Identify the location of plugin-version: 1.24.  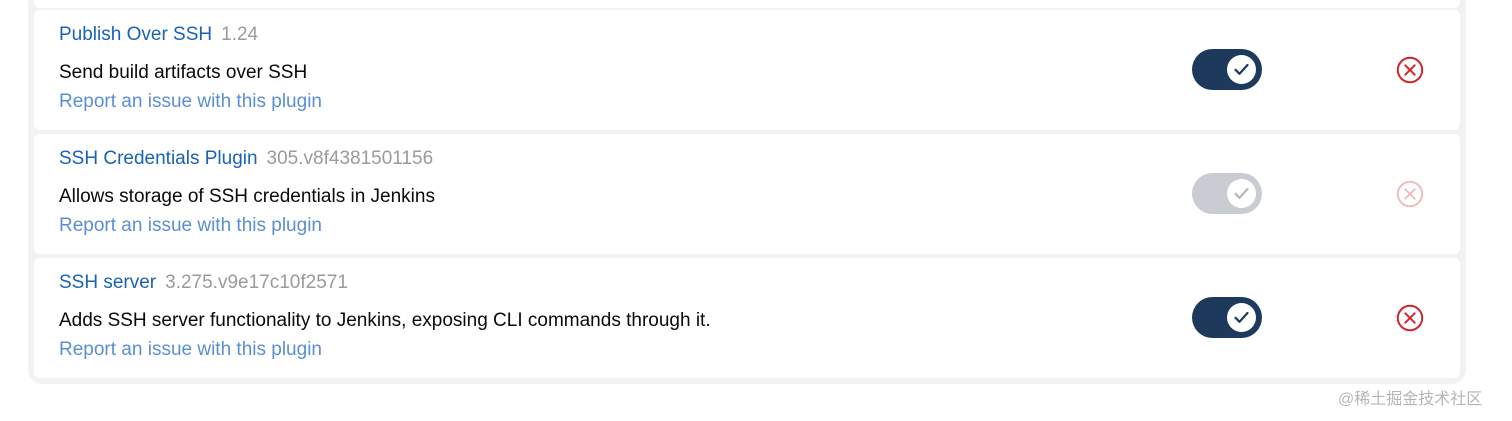
(240, 34).